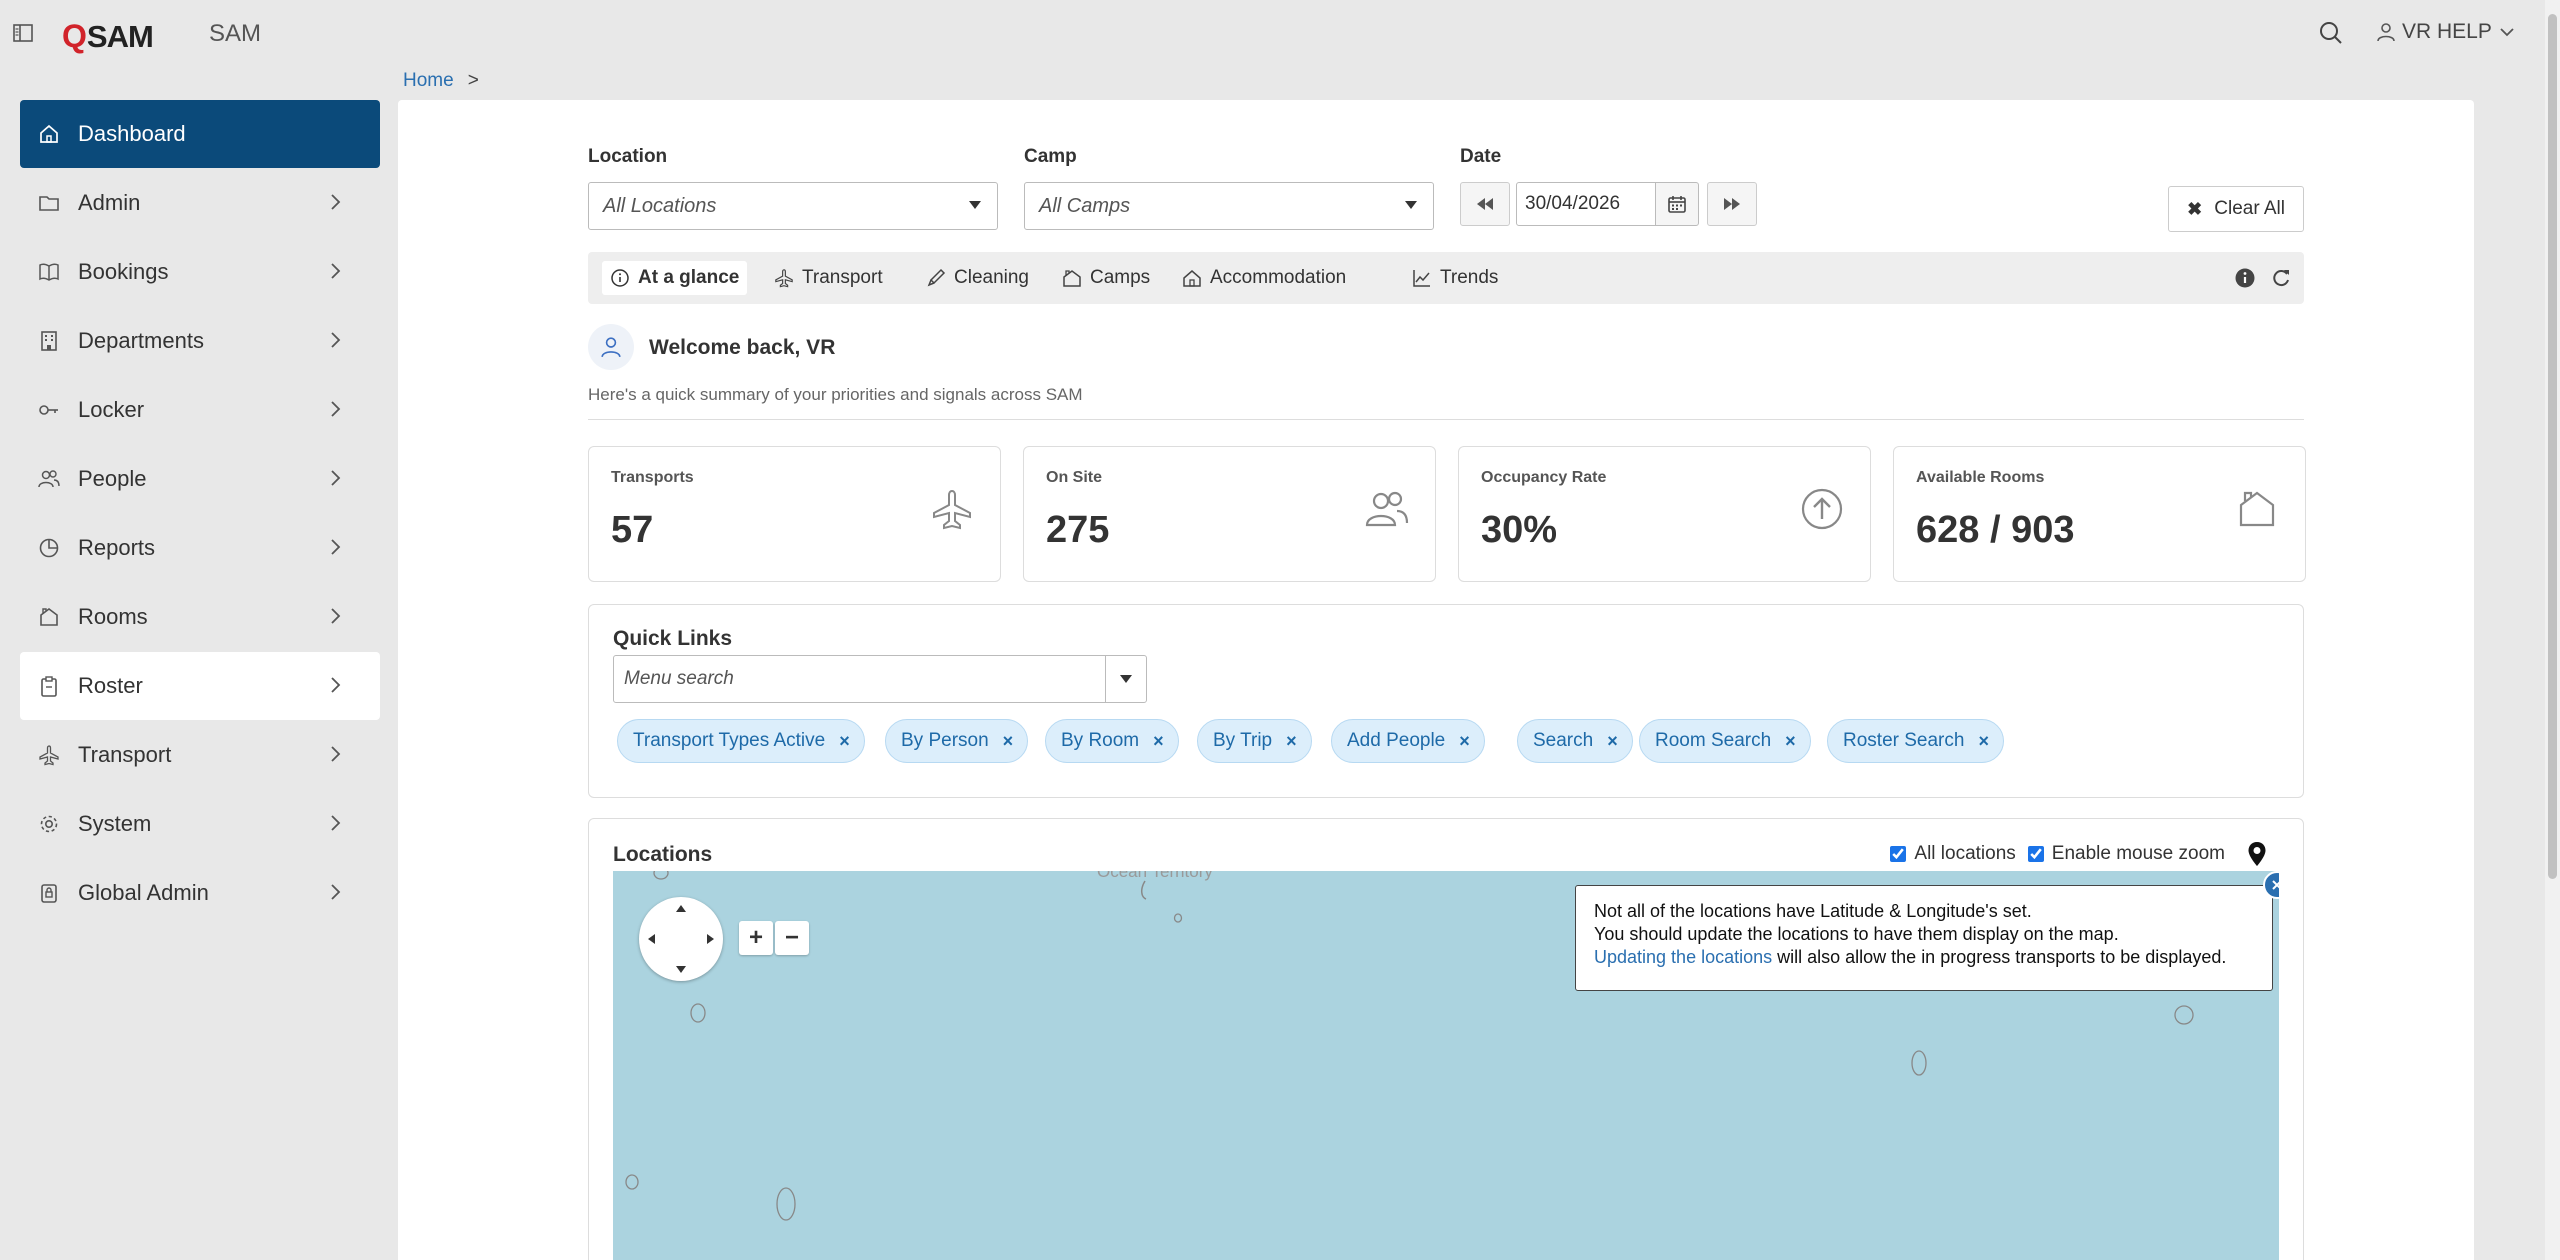 The width and height of the screenshot is (2560, 1260). What do you see at coordinates (200, 824) in the screenshot?
I see `sidebar-item-system: System` at bounding box center [200, 824].